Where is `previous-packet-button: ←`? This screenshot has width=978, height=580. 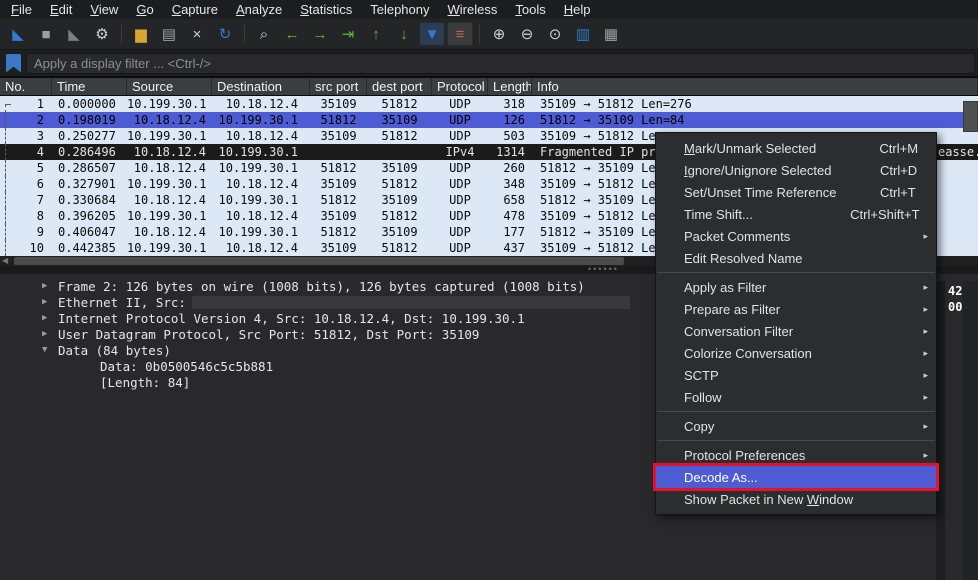
previous-packet-button: ← is located at coordinates (292, 34).